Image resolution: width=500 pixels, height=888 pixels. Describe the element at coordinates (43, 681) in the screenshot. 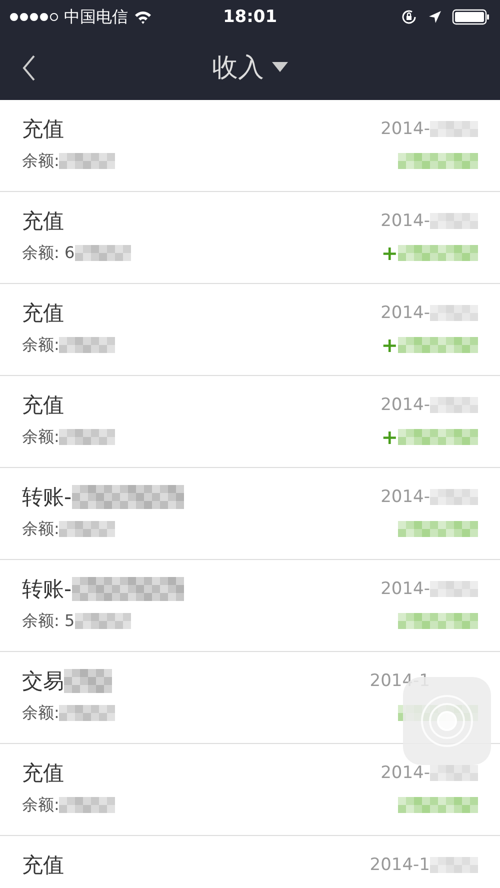

I see `record-title: 交易` at that location.